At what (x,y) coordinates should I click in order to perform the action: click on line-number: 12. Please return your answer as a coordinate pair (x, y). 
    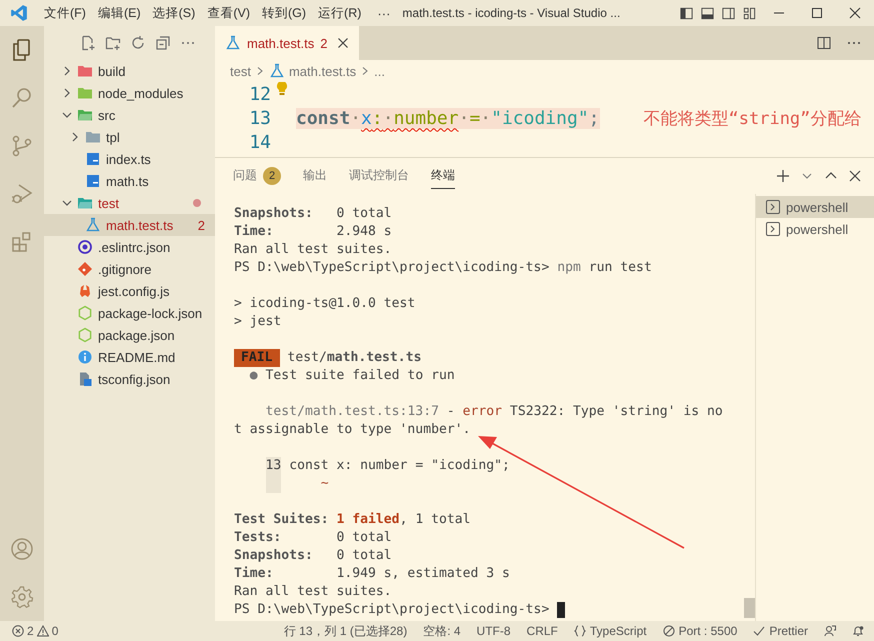
    Looking at the image, I should click on (259, 94).